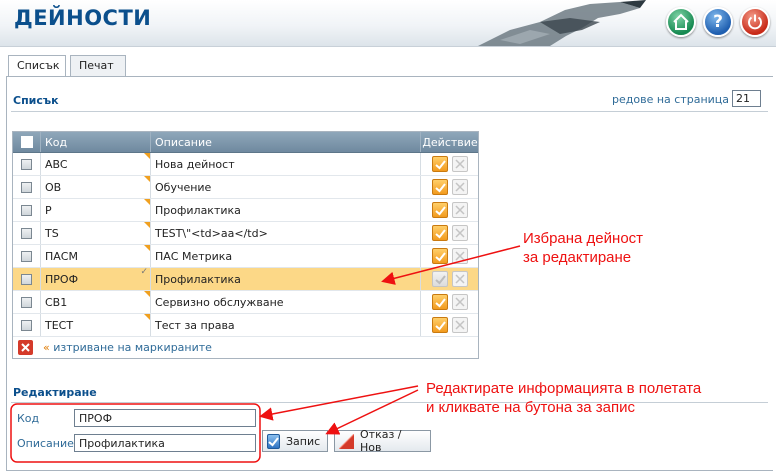  I want to click on description-text: Сервизно обслужване, so click(219, 302).